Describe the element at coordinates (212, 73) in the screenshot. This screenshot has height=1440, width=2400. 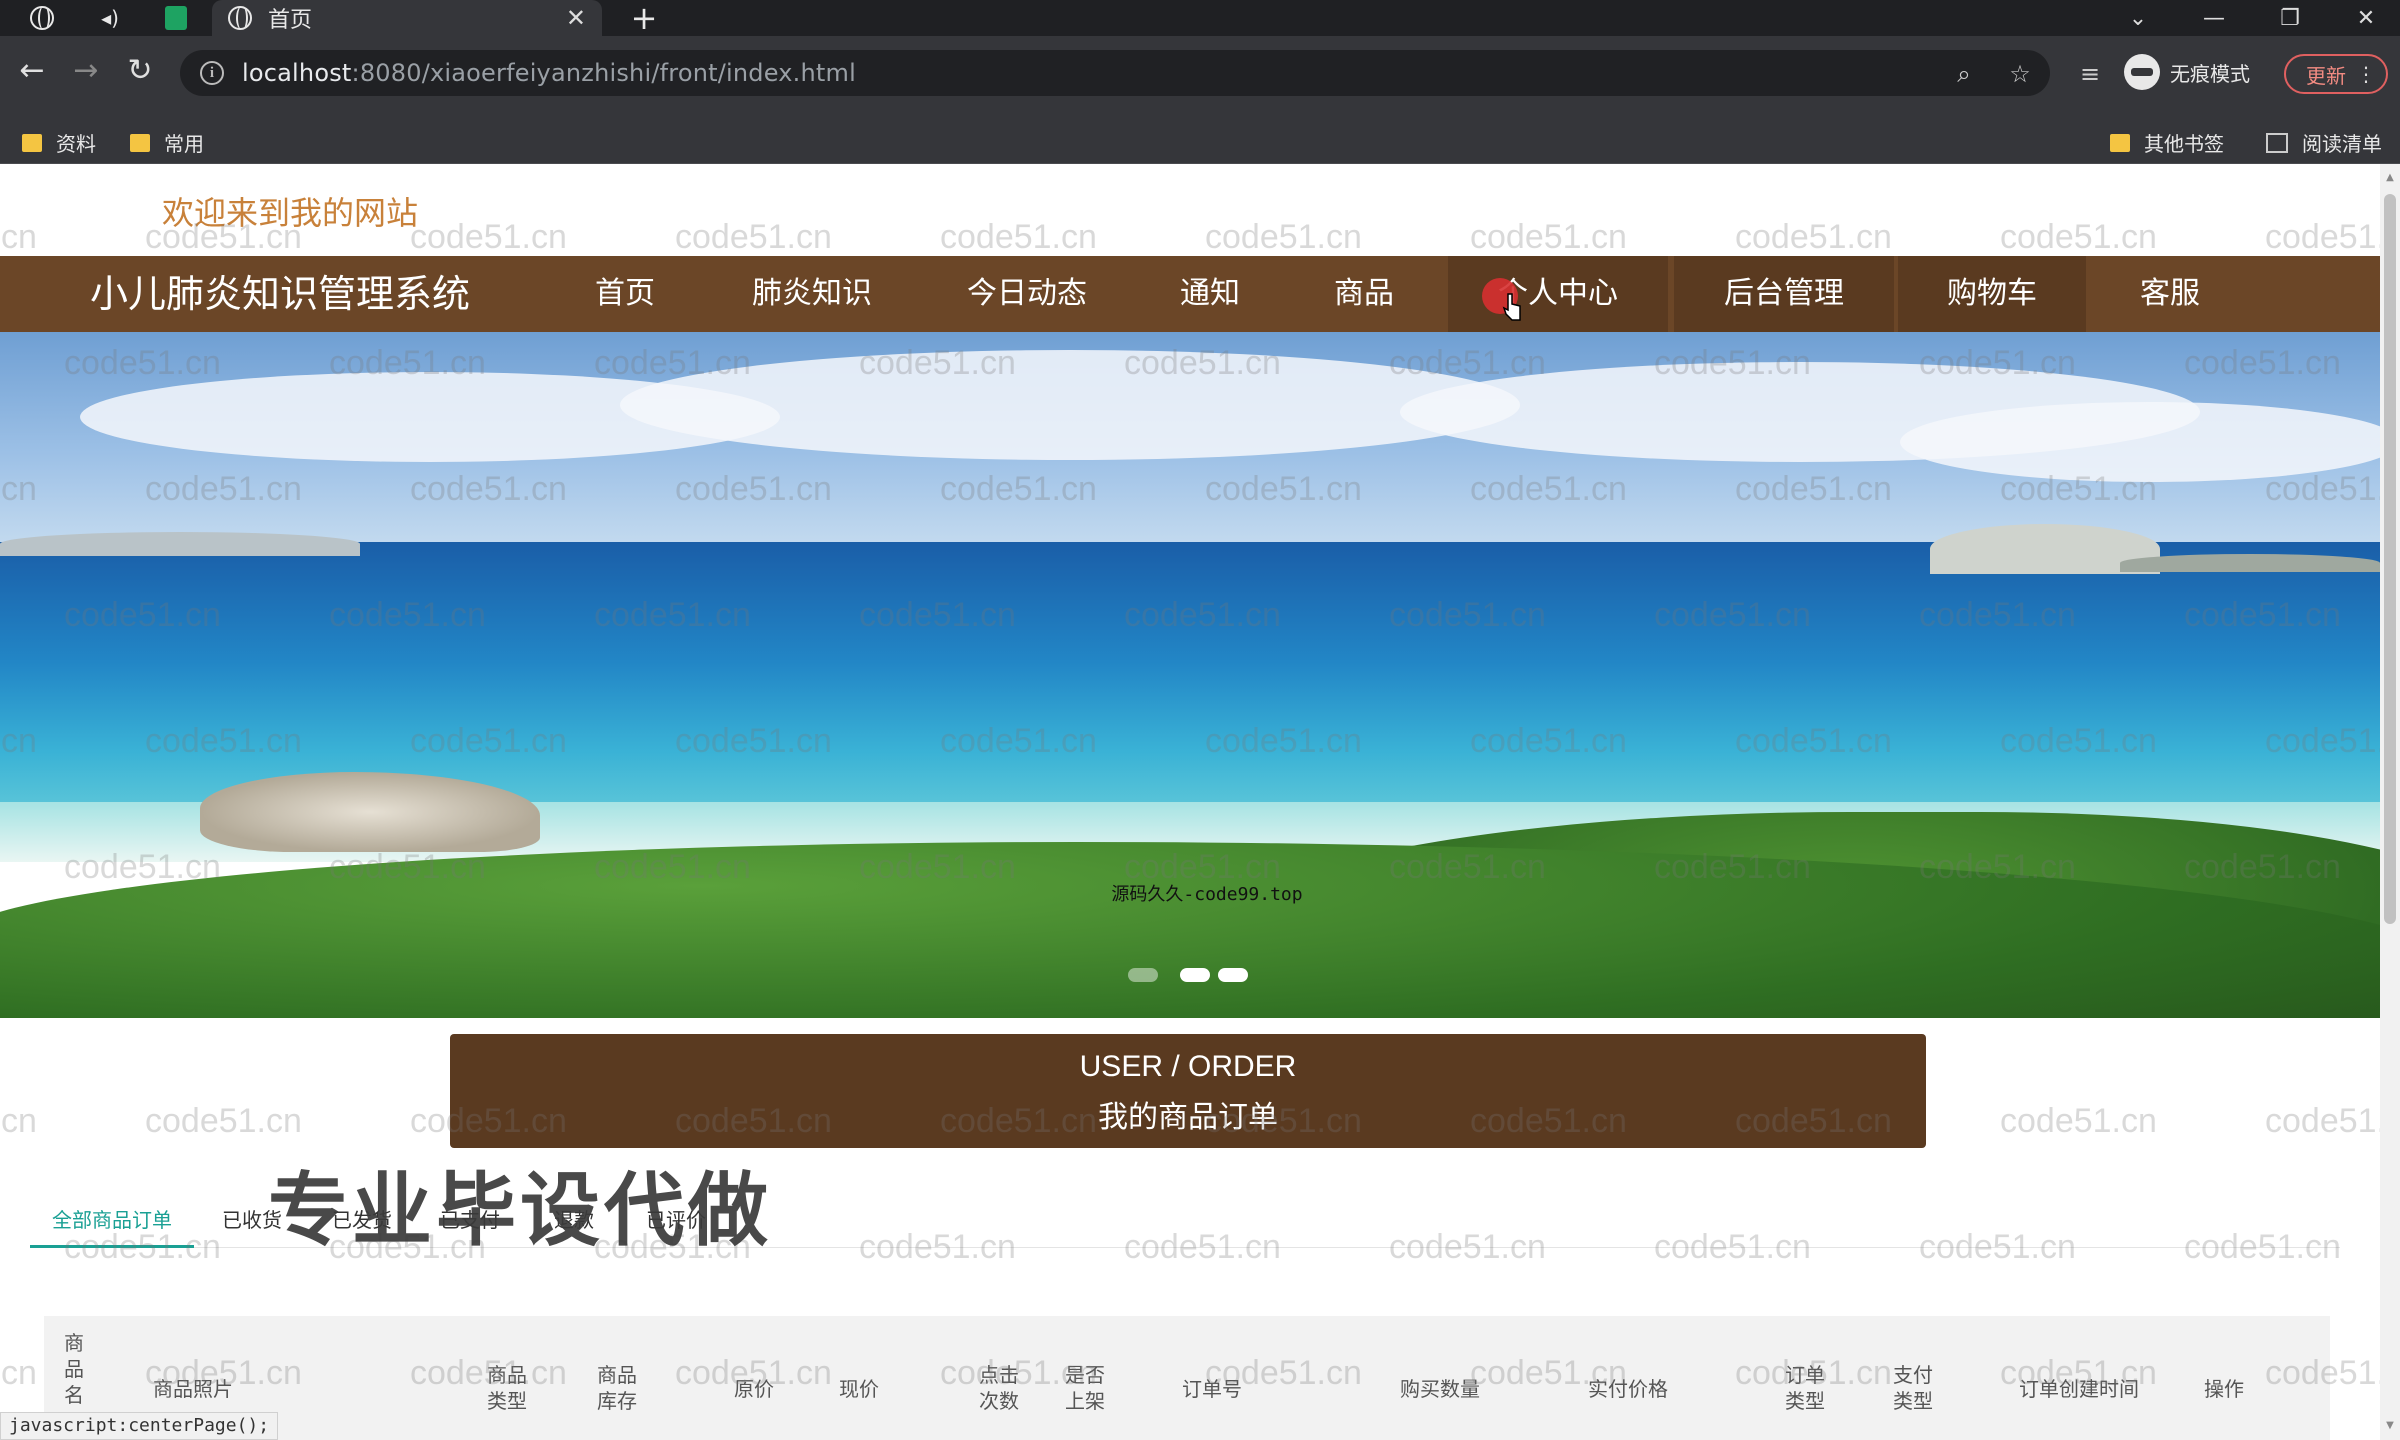
I see `site-info-icon: i` at that location.